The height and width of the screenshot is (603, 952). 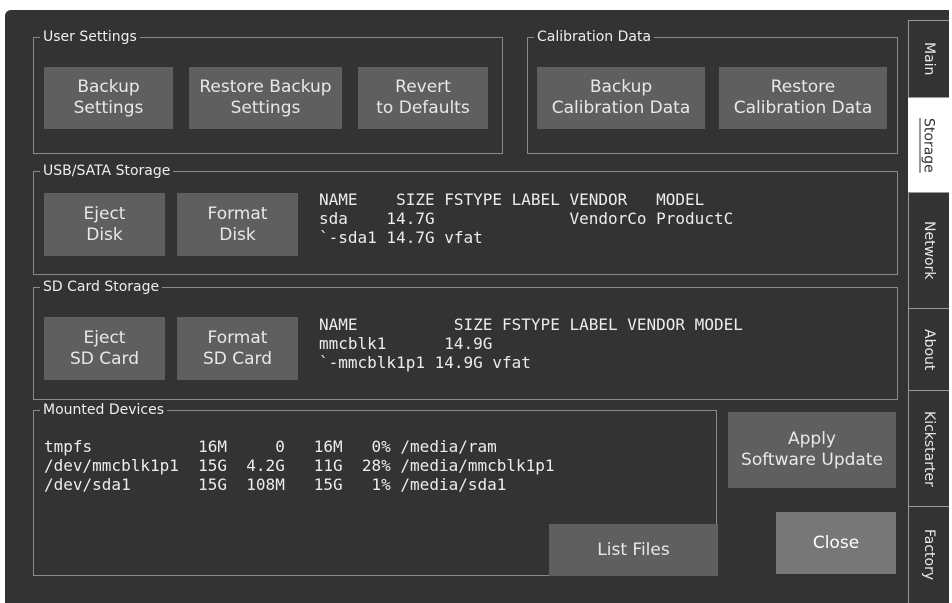 I want to click on tab-main-label: Main, so click(x=929, y=59).